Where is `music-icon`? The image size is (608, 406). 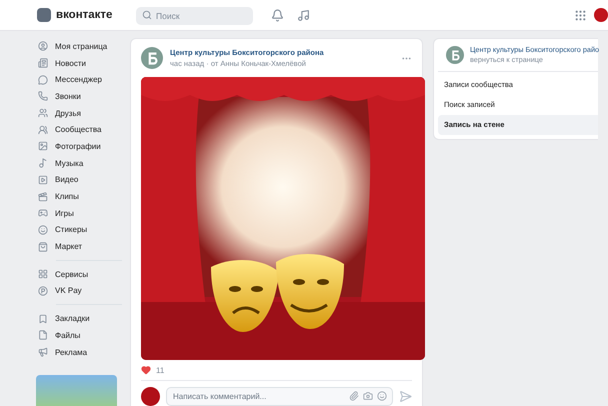
music-icon is located at coordinates (303, 15).